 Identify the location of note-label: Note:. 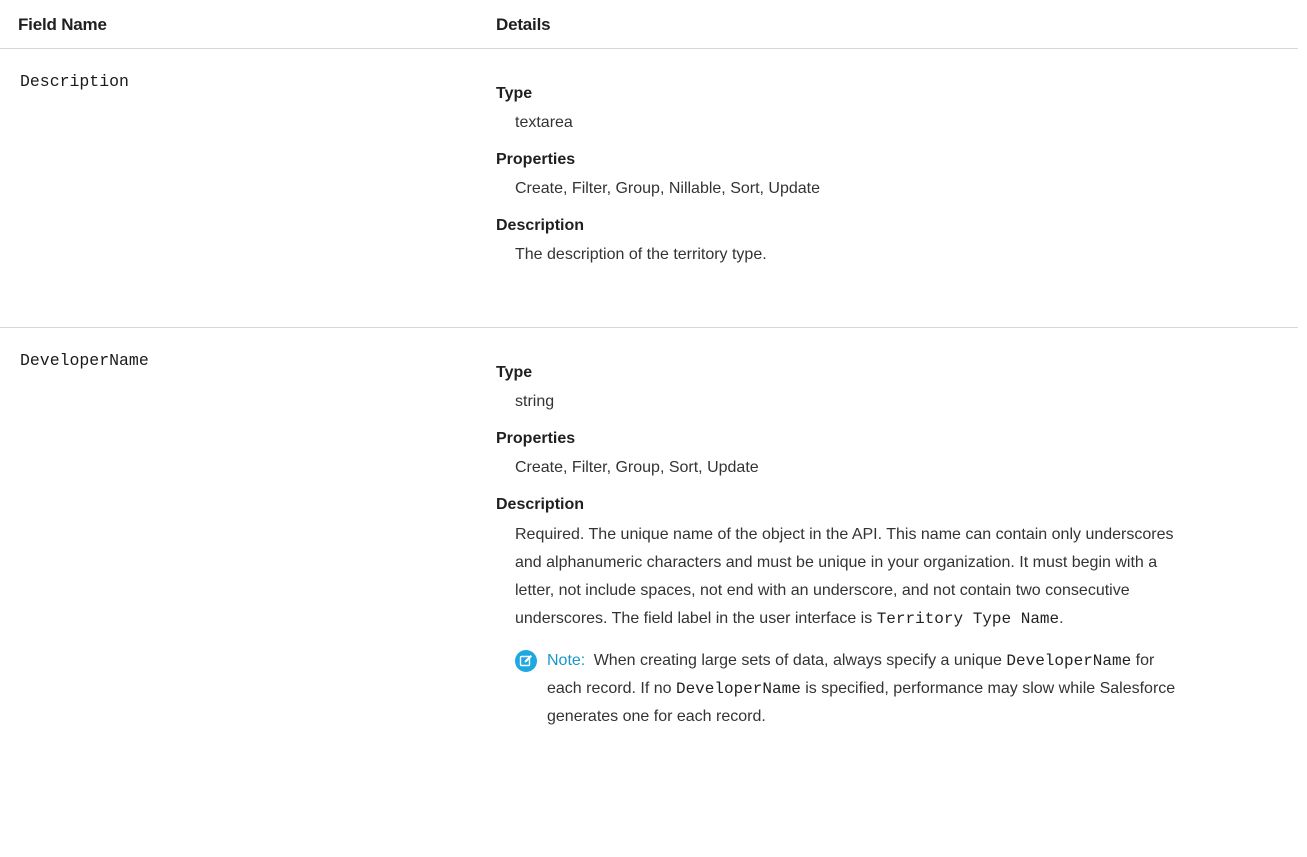
(566, 660).